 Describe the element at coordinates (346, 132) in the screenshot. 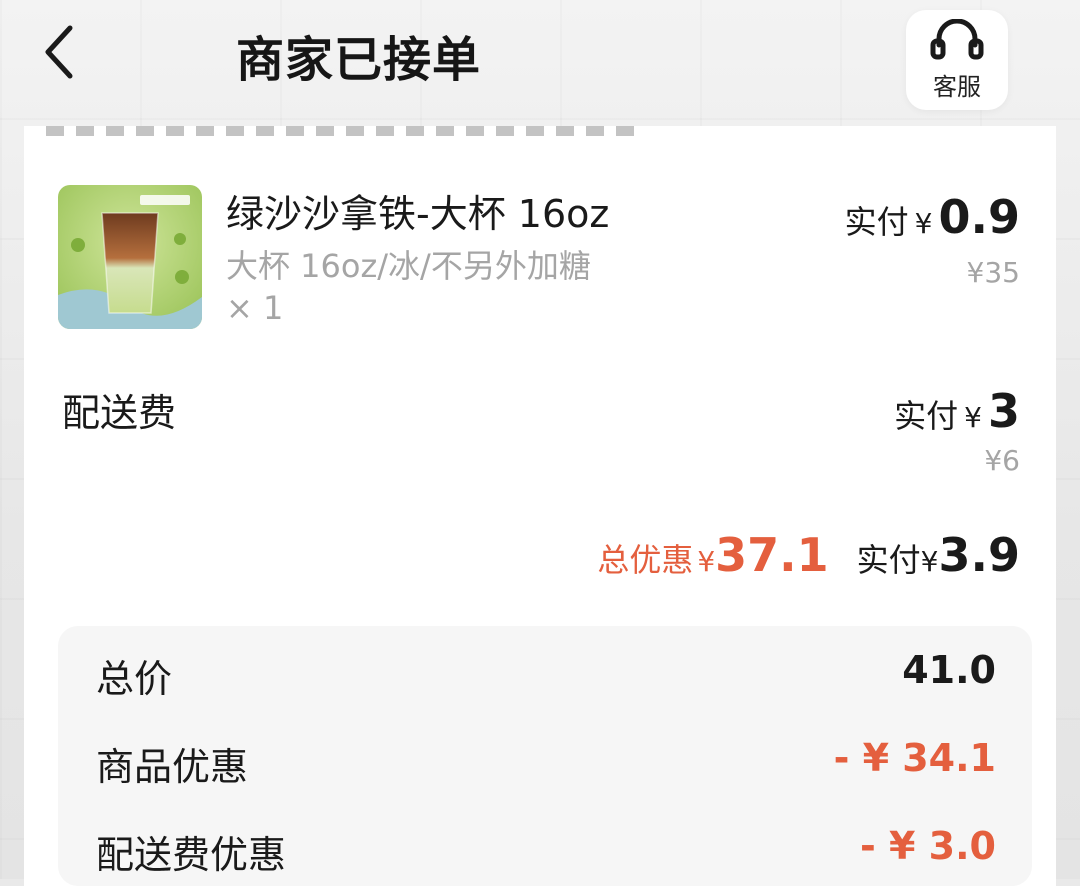

I see `scrolled-text-remnant` at that location.